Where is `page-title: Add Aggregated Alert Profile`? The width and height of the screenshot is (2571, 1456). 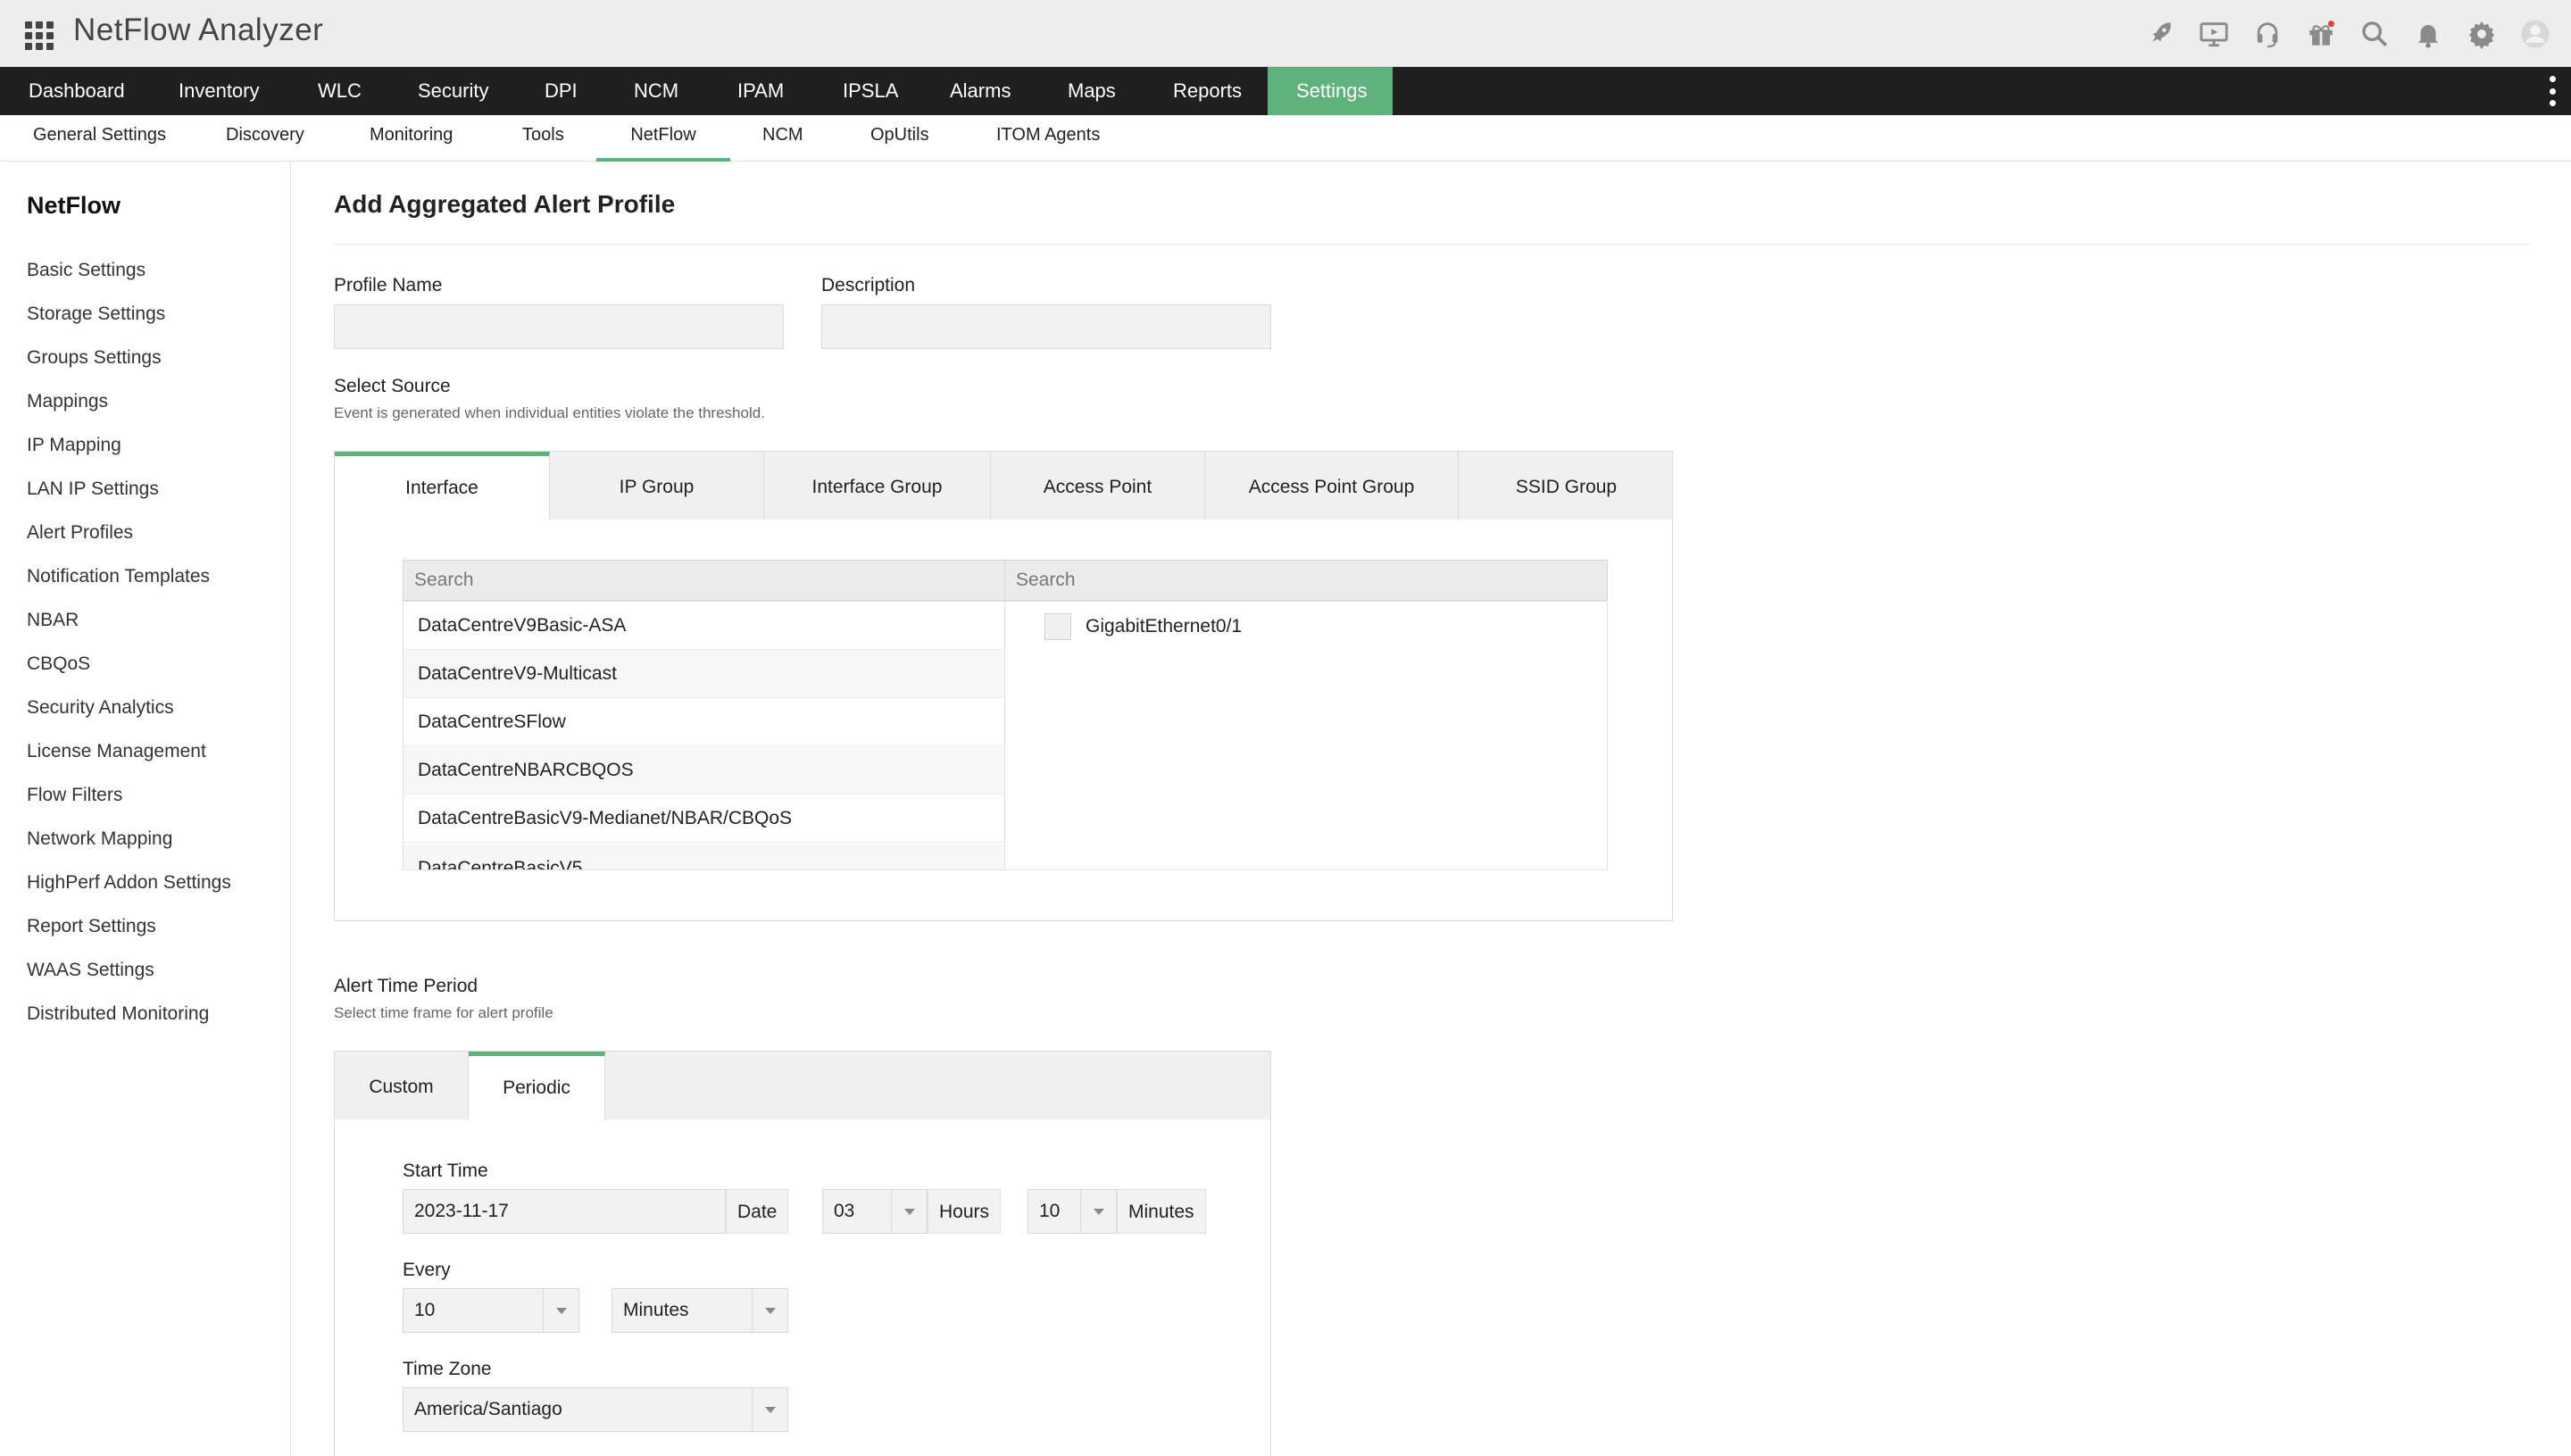 page-title: Add Aggregated Alert Profile is located at coordinates (504, 205).